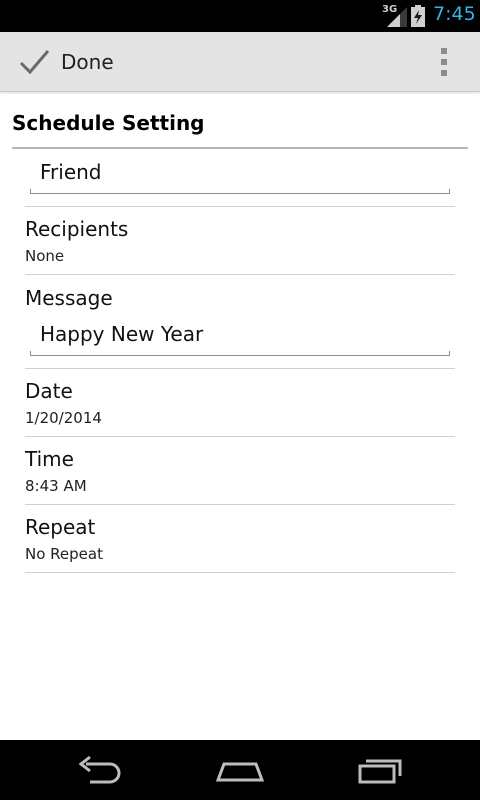  Describe the element at coordinates (69, 298) in the screenshot. I see `message-label: Message` at that location.